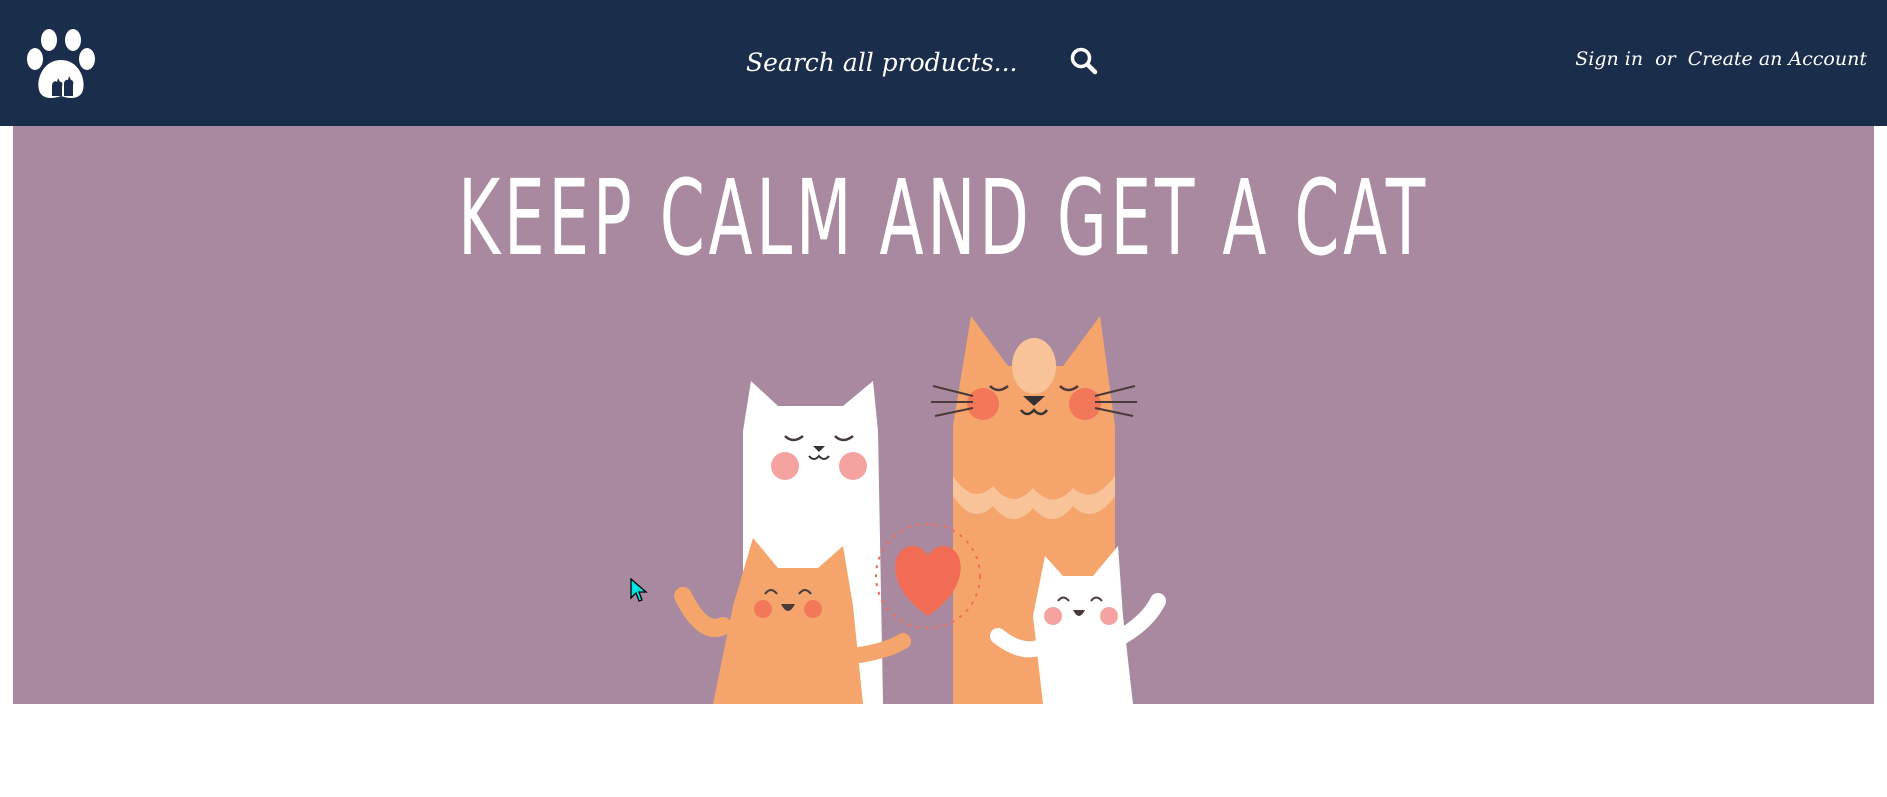  I want to click on hero-title: KEEP CALM AND GET A CAT, so click(943, 218).